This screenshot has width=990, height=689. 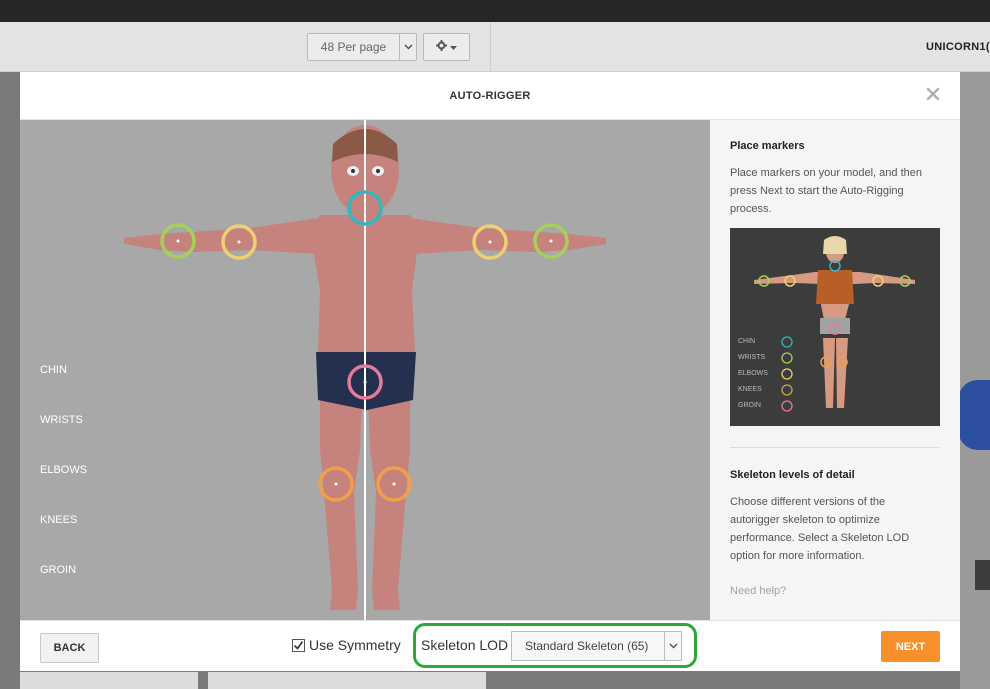 I want to click on next-button: NEXT, so click(x=910, y=646).